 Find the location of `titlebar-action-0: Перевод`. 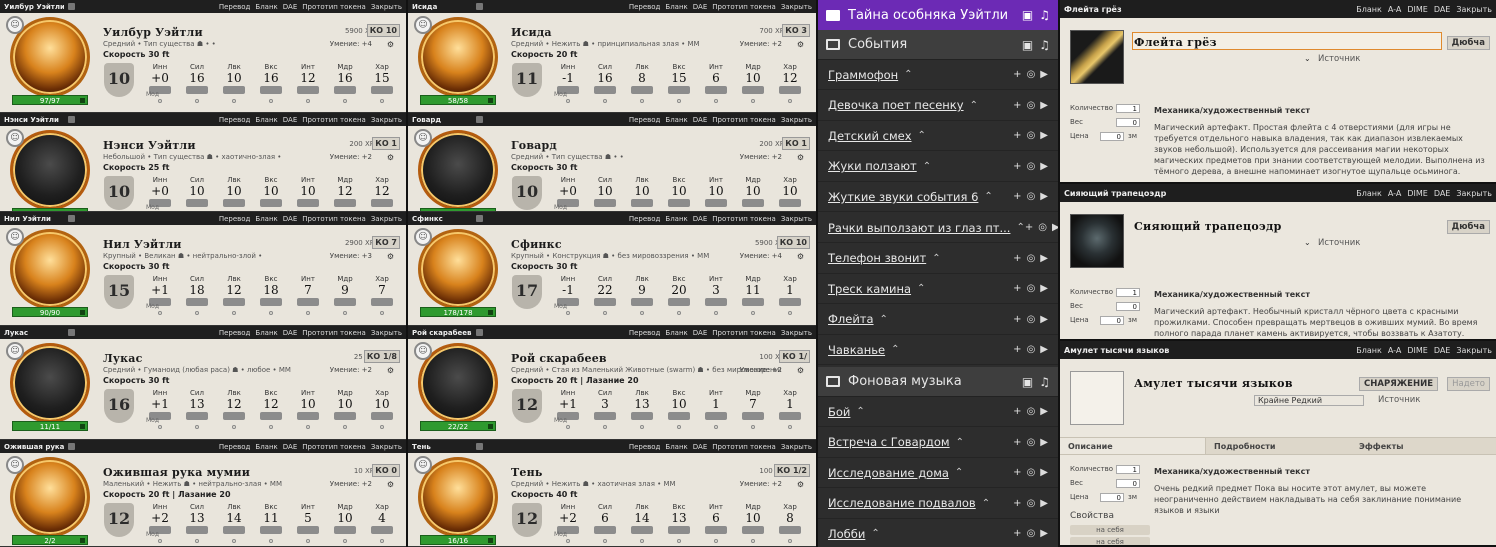

titlebar-action-0: Перевод is located at coordinates (645, 447).